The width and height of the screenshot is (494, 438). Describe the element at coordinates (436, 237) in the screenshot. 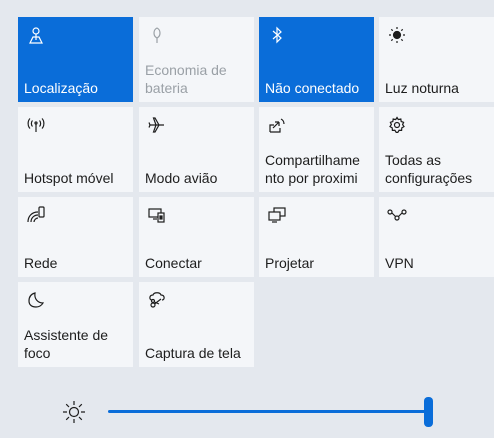

I see `tile-vpn: VPN` at that location.